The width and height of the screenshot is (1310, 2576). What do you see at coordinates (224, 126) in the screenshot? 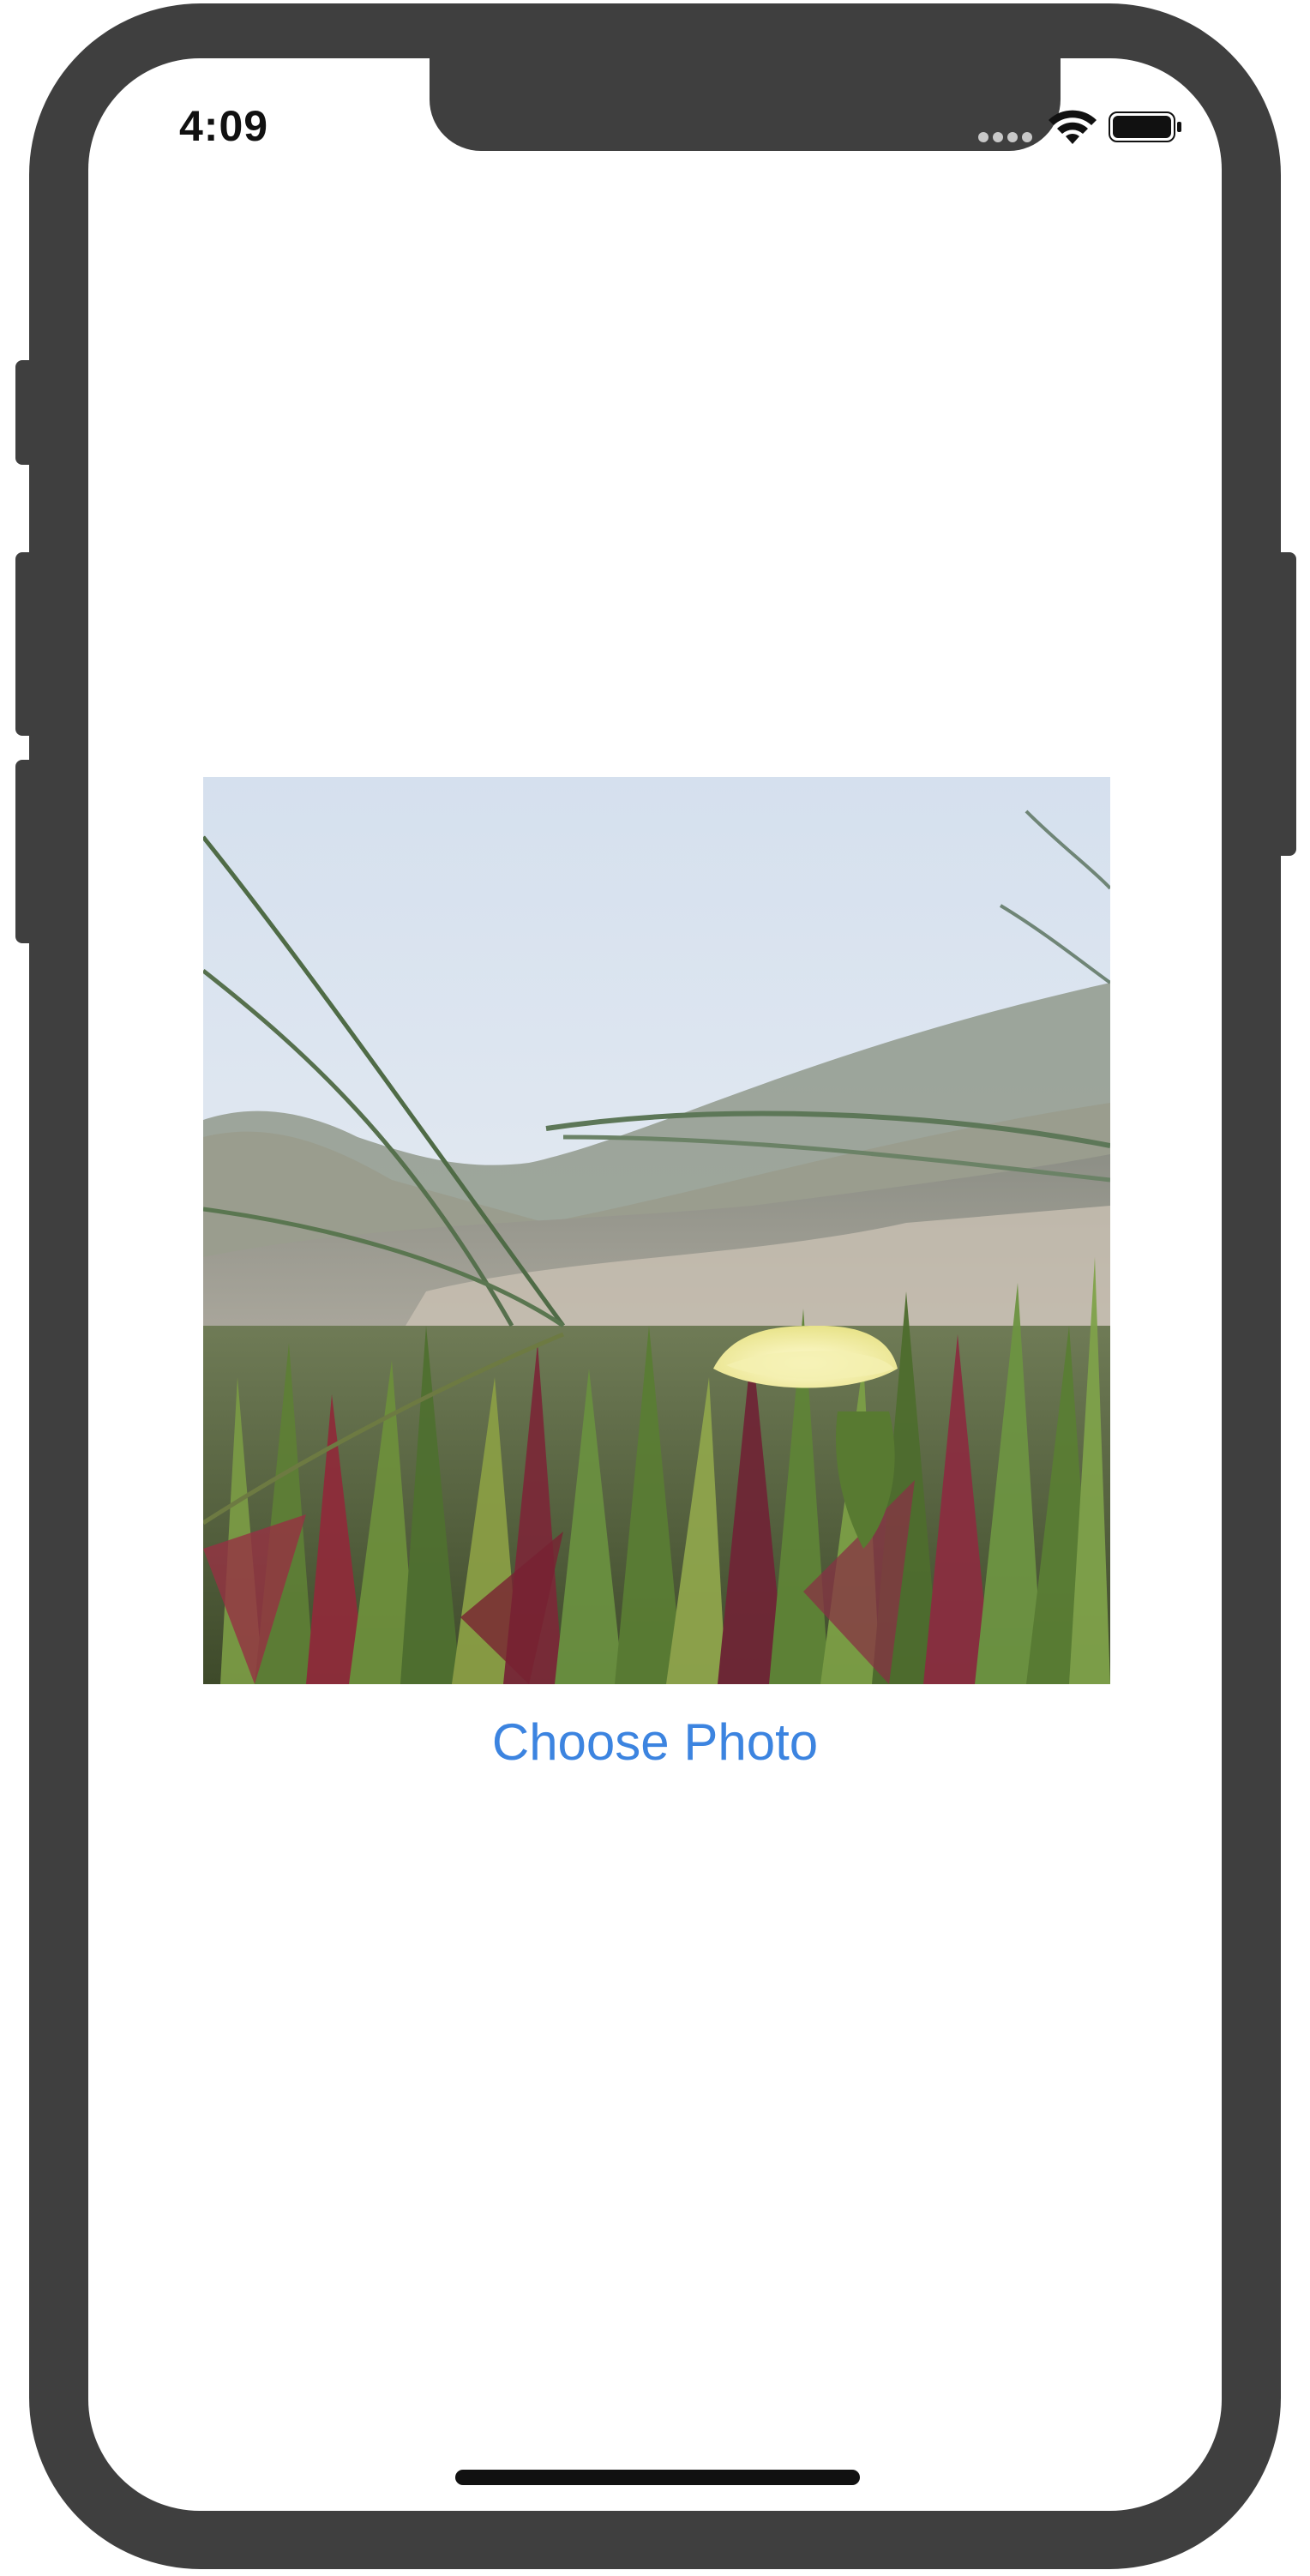
I see `status-time: 4:09` at bounding box center [224, 126].